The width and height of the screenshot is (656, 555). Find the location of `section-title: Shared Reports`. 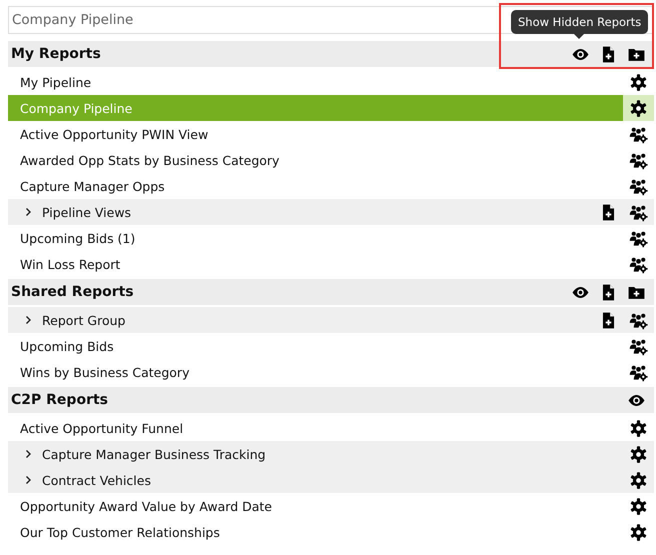

section-title: Shared Reports is located at coordinates (73, 292).